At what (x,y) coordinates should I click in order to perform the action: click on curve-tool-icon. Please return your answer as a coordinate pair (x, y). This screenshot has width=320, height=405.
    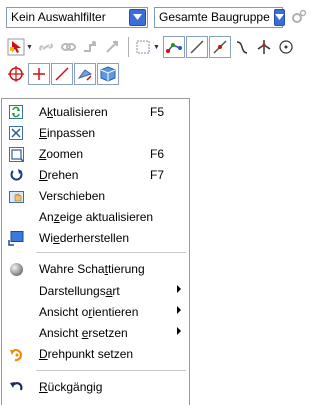
    Looking at the image, I should click on (242, 47).